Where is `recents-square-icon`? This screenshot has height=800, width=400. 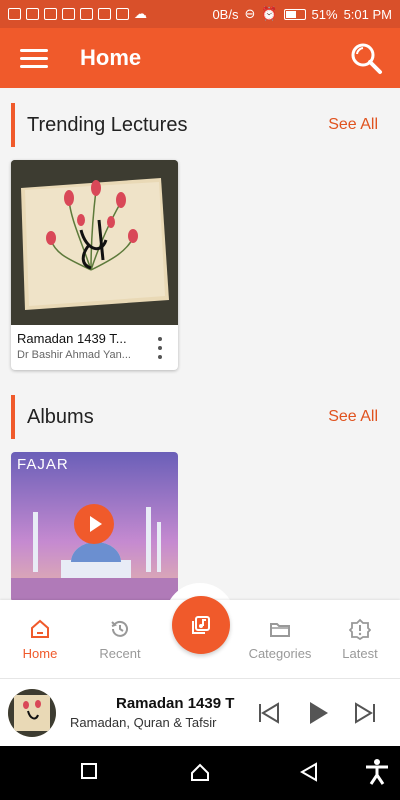
recents-square-icon is located at coordinates (89, 771).